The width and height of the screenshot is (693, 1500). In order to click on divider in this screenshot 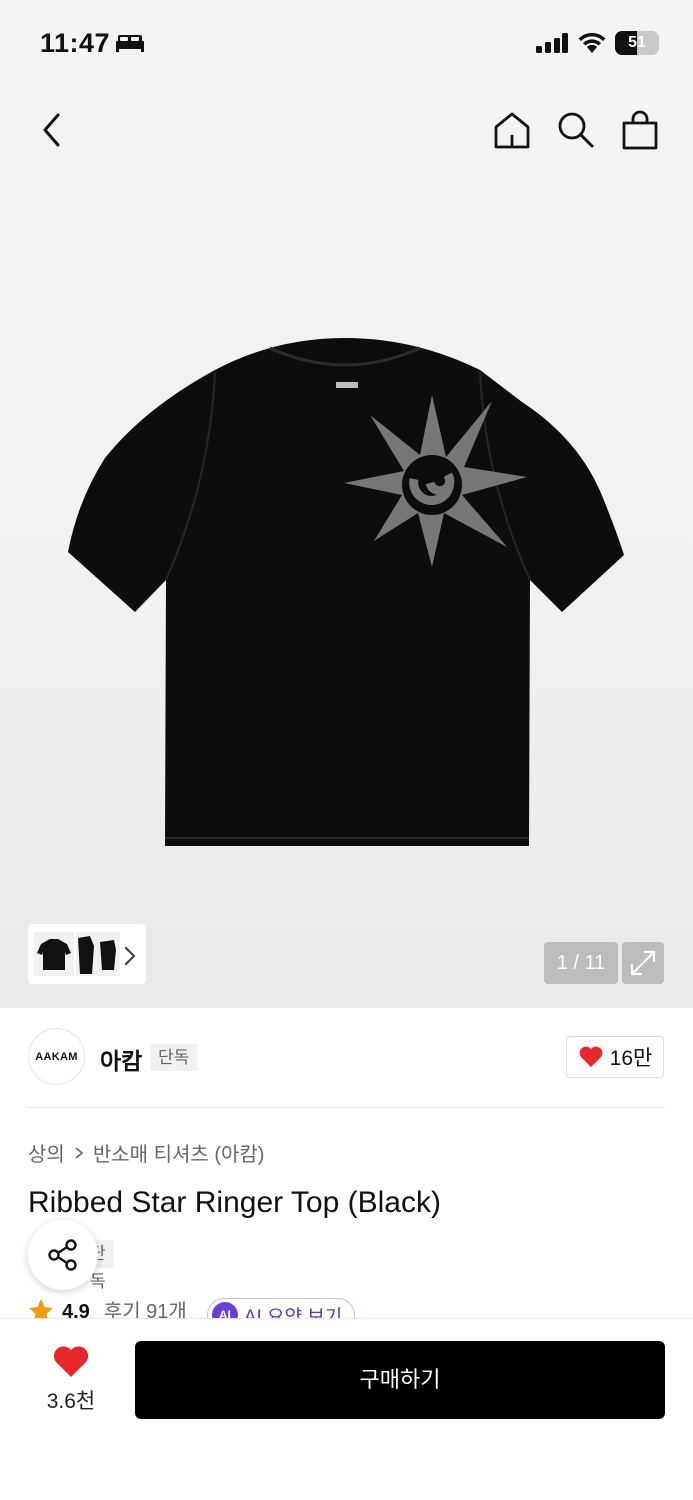, I will do `click(346, 1107)`.